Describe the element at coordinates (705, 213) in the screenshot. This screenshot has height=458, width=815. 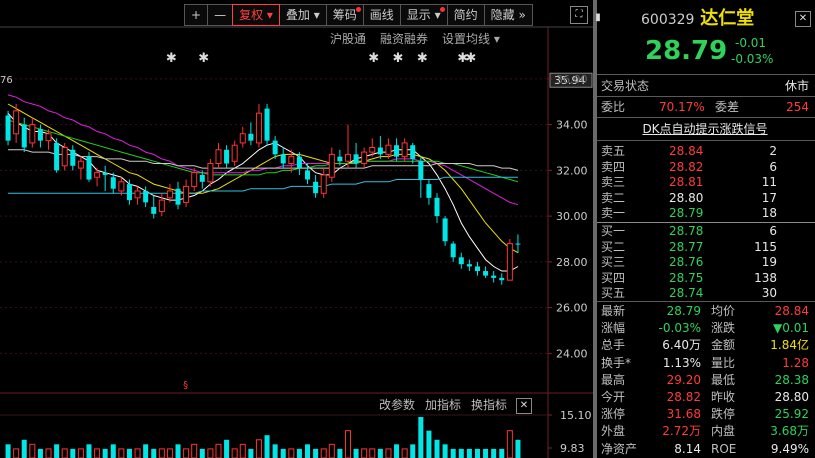
I see `sells-row: 卖一 28.79 18` at that location.